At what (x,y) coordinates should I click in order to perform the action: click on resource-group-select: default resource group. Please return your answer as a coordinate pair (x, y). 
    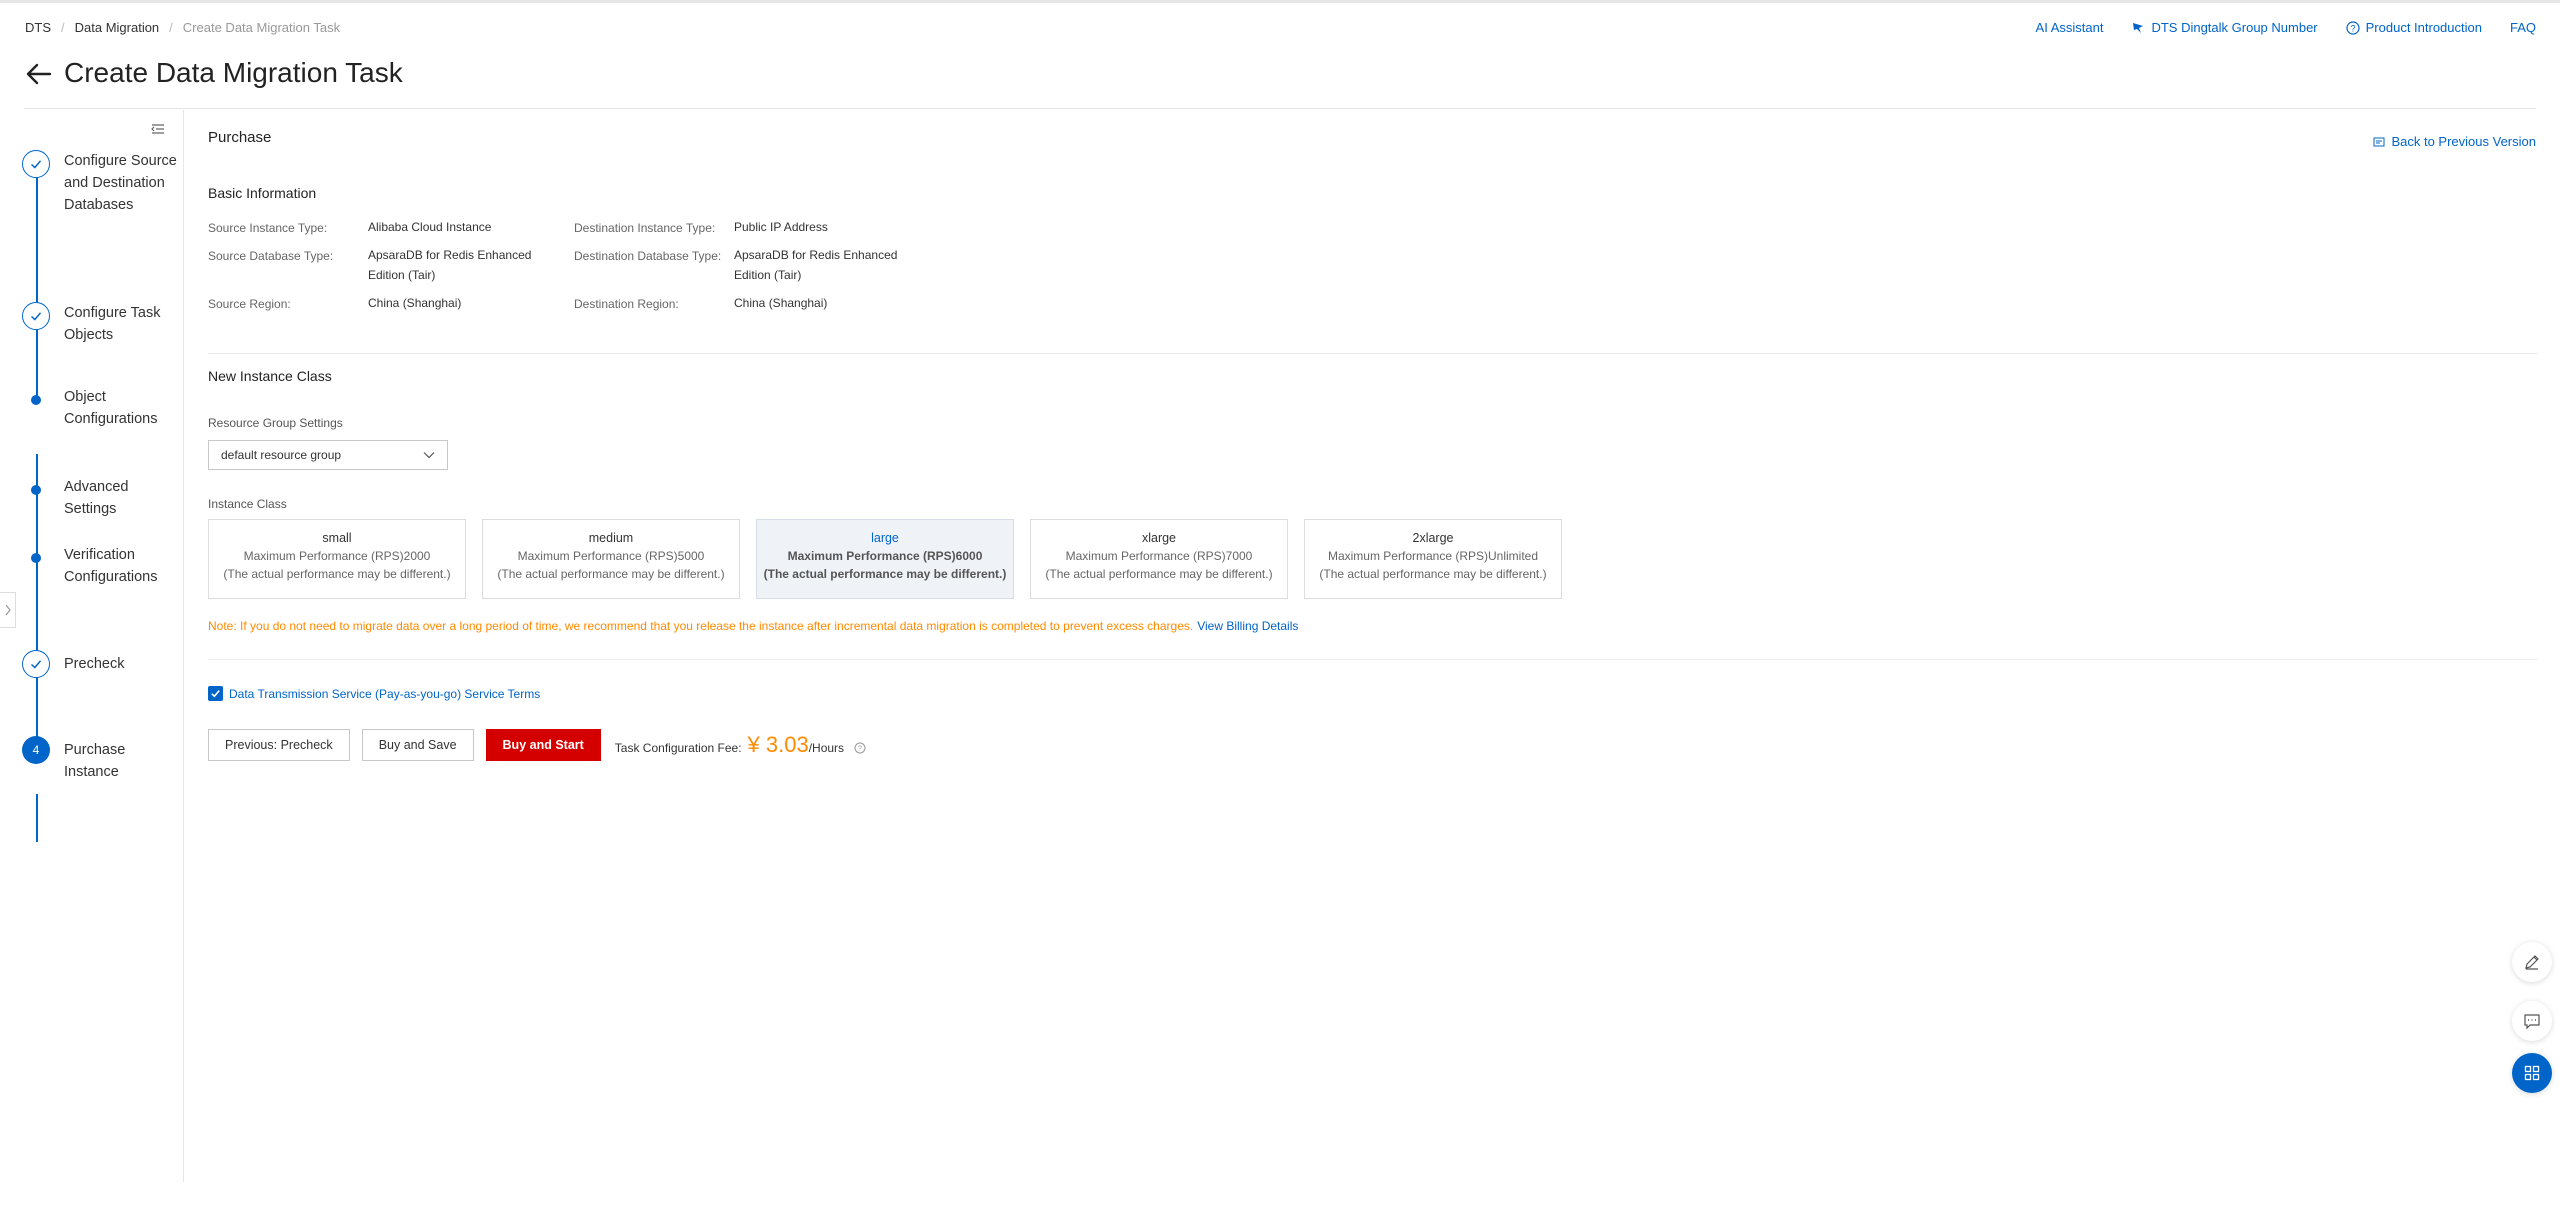
    Looking at the image, I should click on (328, 455).